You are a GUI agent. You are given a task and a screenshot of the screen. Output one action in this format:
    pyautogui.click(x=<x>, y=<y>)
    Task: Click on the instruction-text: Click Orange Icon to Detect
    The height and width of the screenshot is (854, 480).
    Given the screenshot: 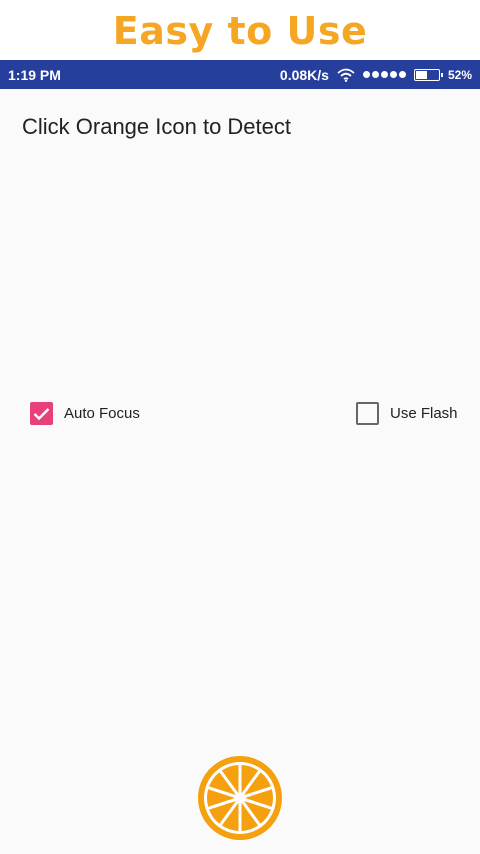 What is the action you would take?
    pyautogui.click(x=157, y=126)
    